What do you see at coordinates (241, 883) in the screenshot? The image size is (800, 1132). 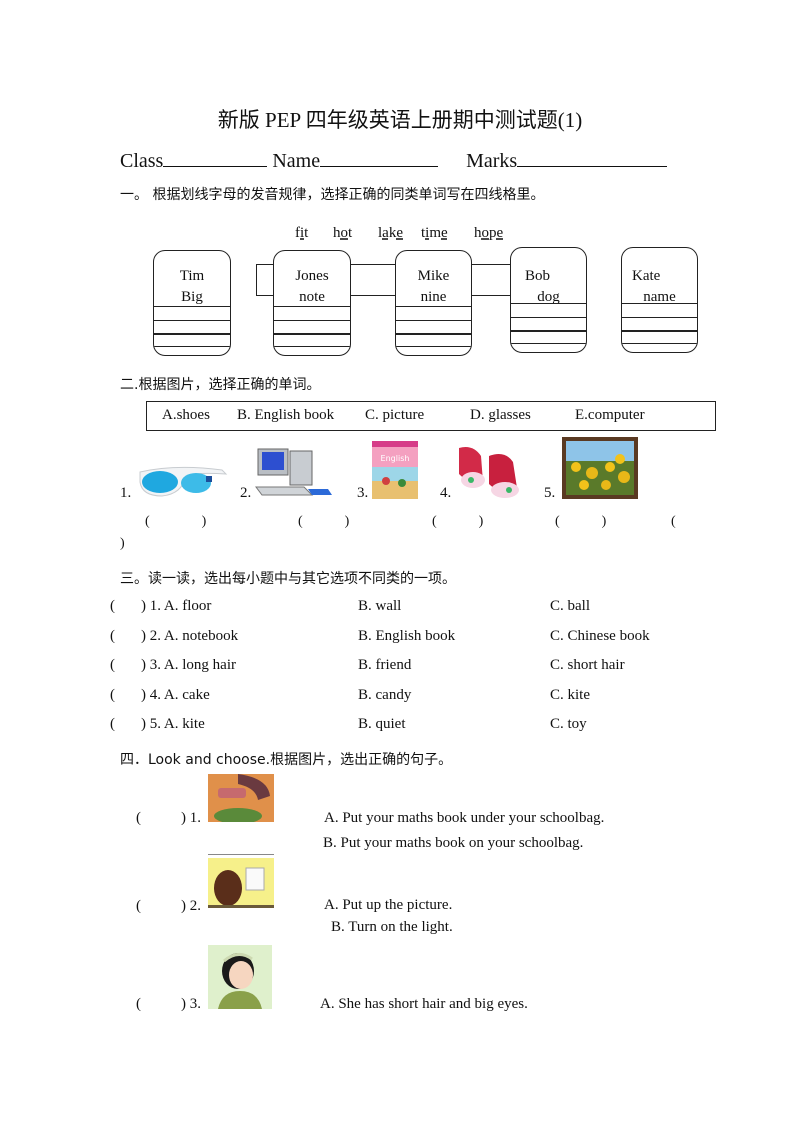 I see `picture-on-wall-image` at bounding box center [241, 883].